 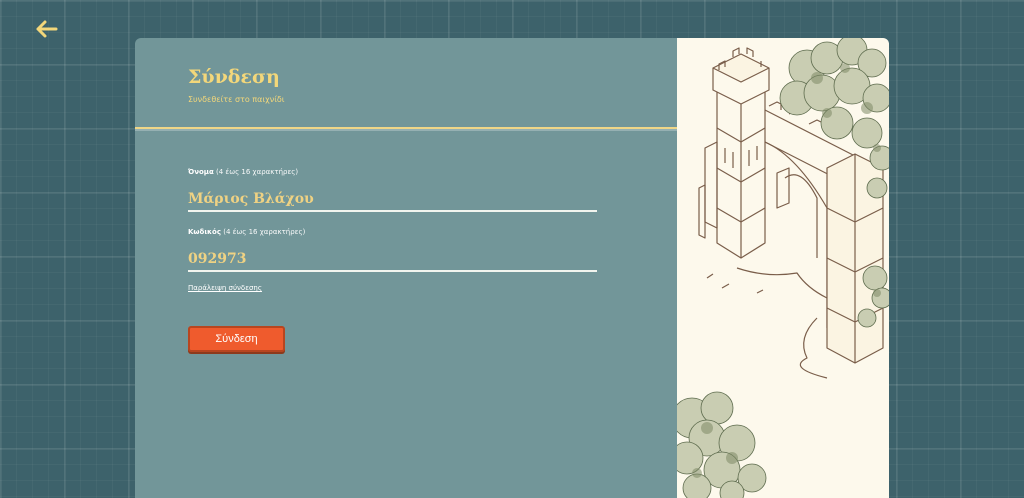 What do you see at coordinates (392, 260) in the screenshot?
I see `code-input` at bounding box center [392, 260].